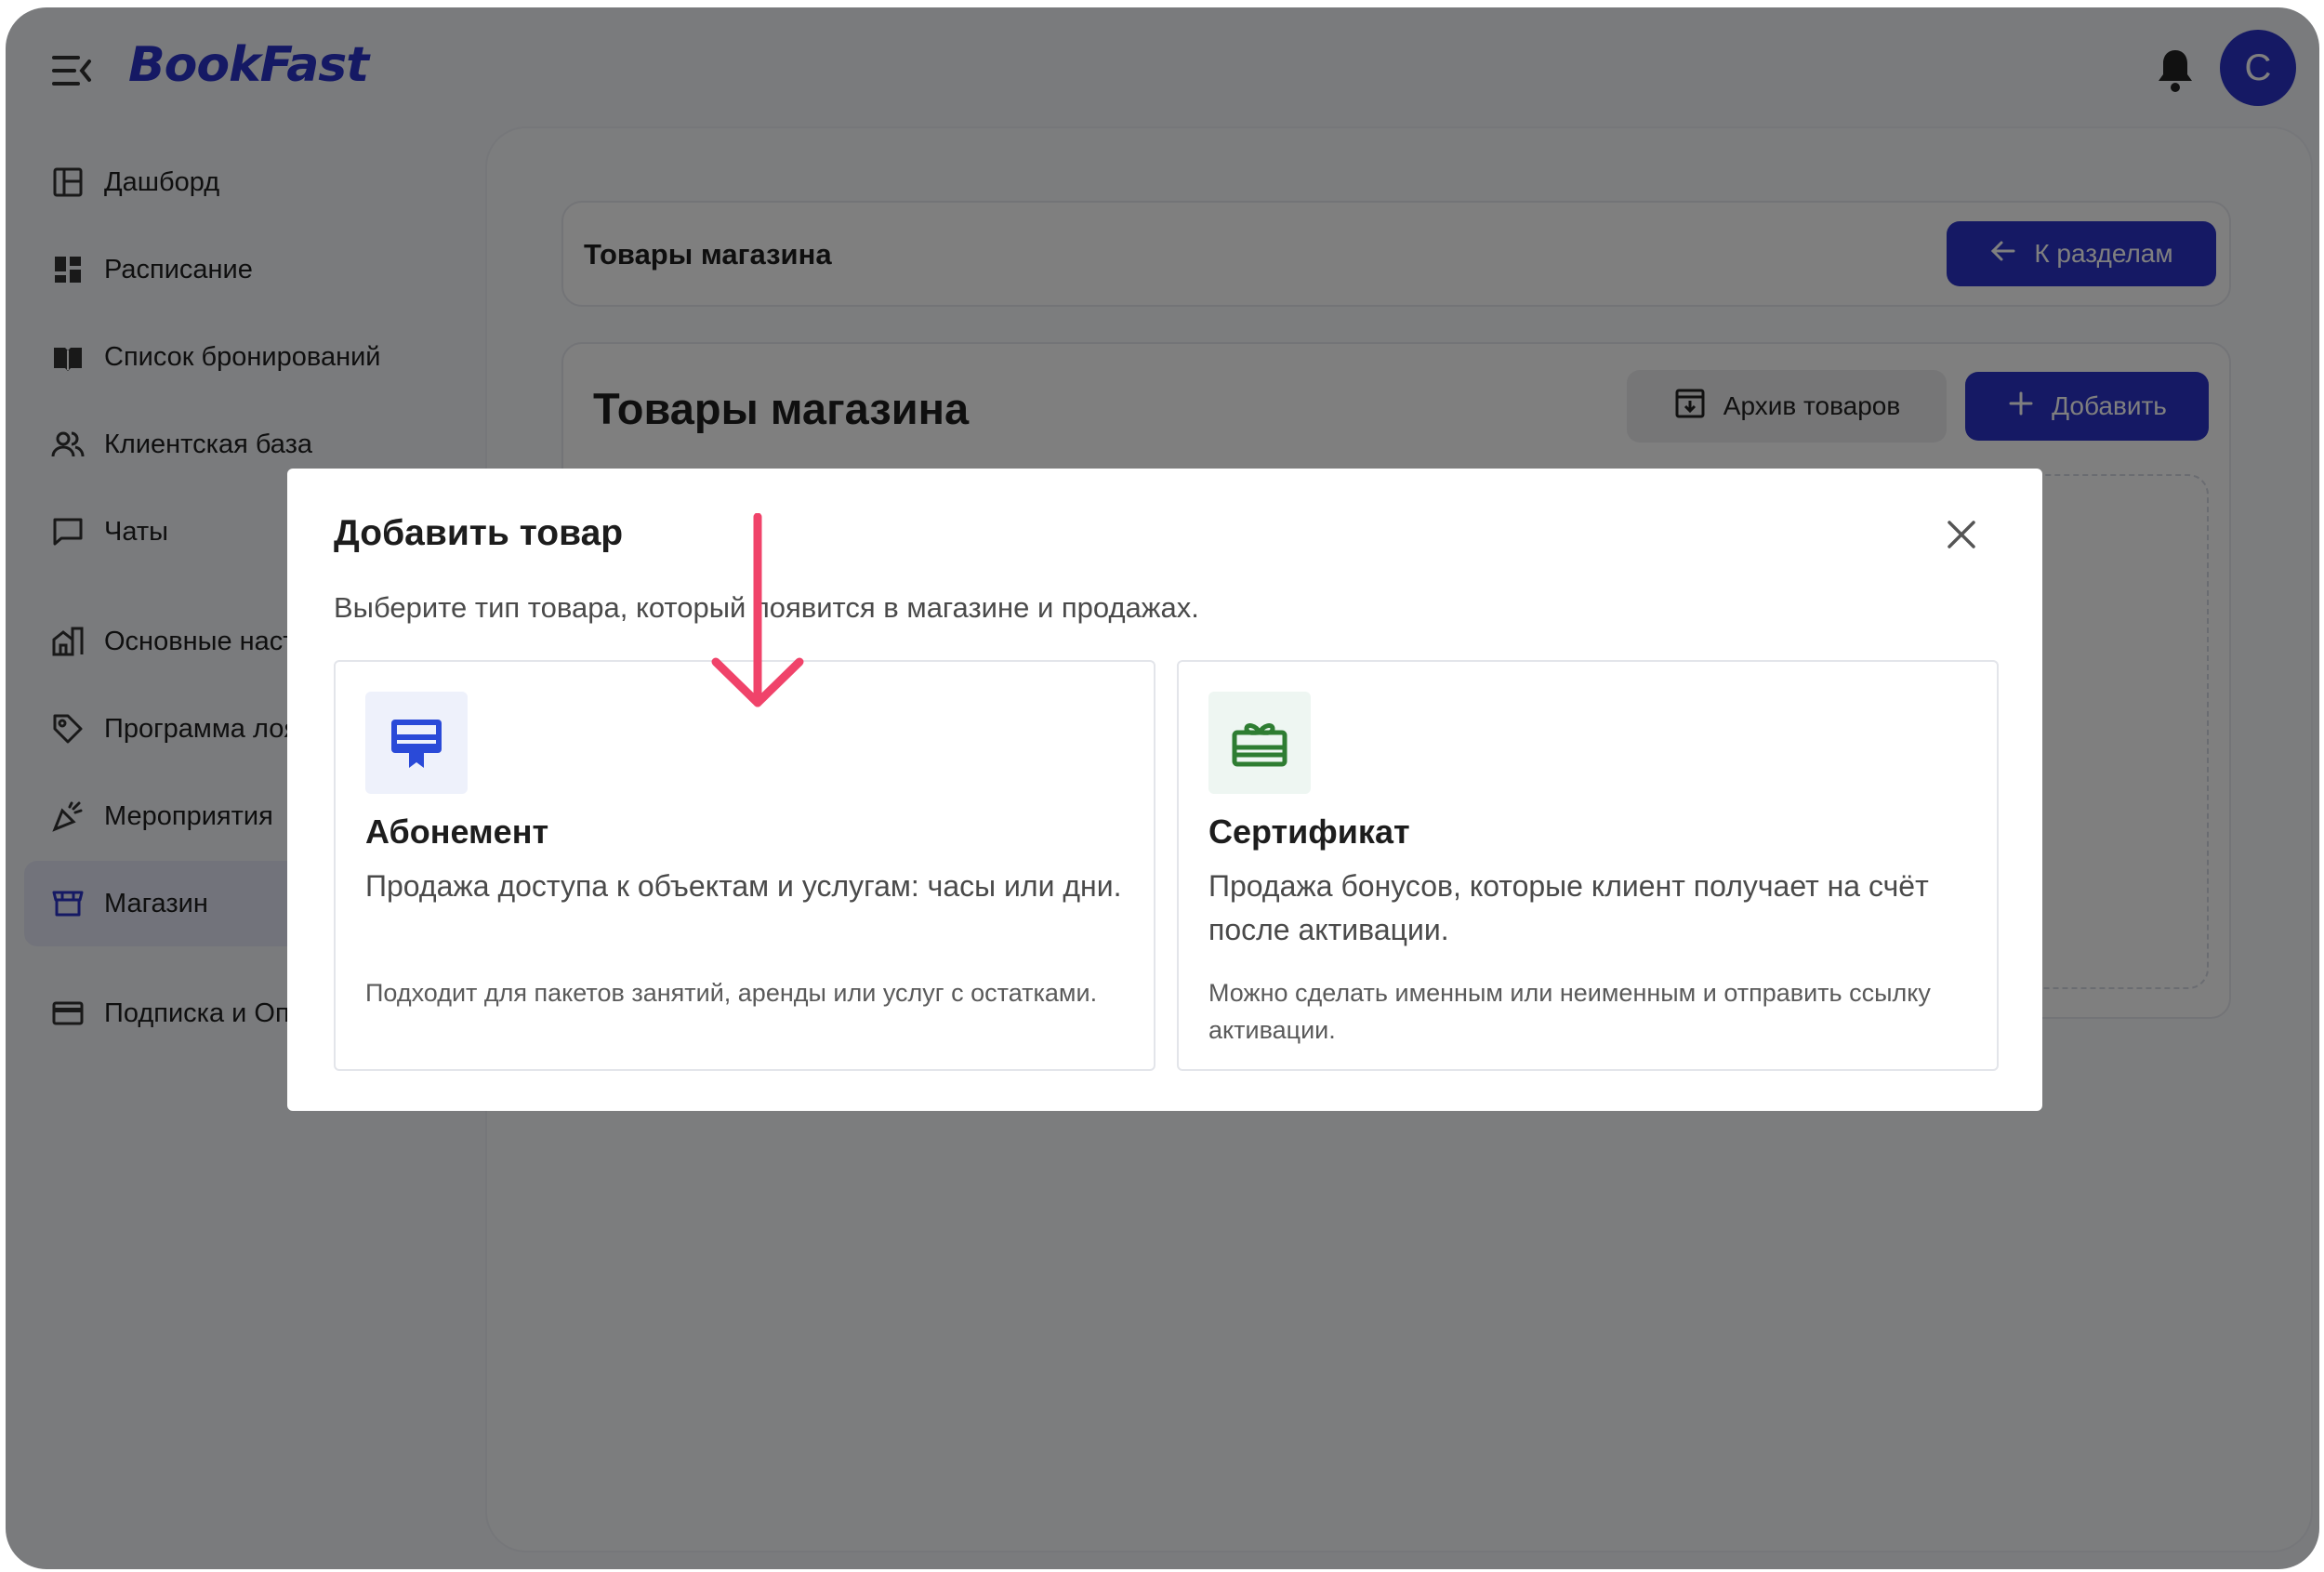 The width and height of the screenshot is (2324, 1572). Describe the element at coordinates (757, 614) in the screenshot. I see `annotation-arrow-icon` at that location.